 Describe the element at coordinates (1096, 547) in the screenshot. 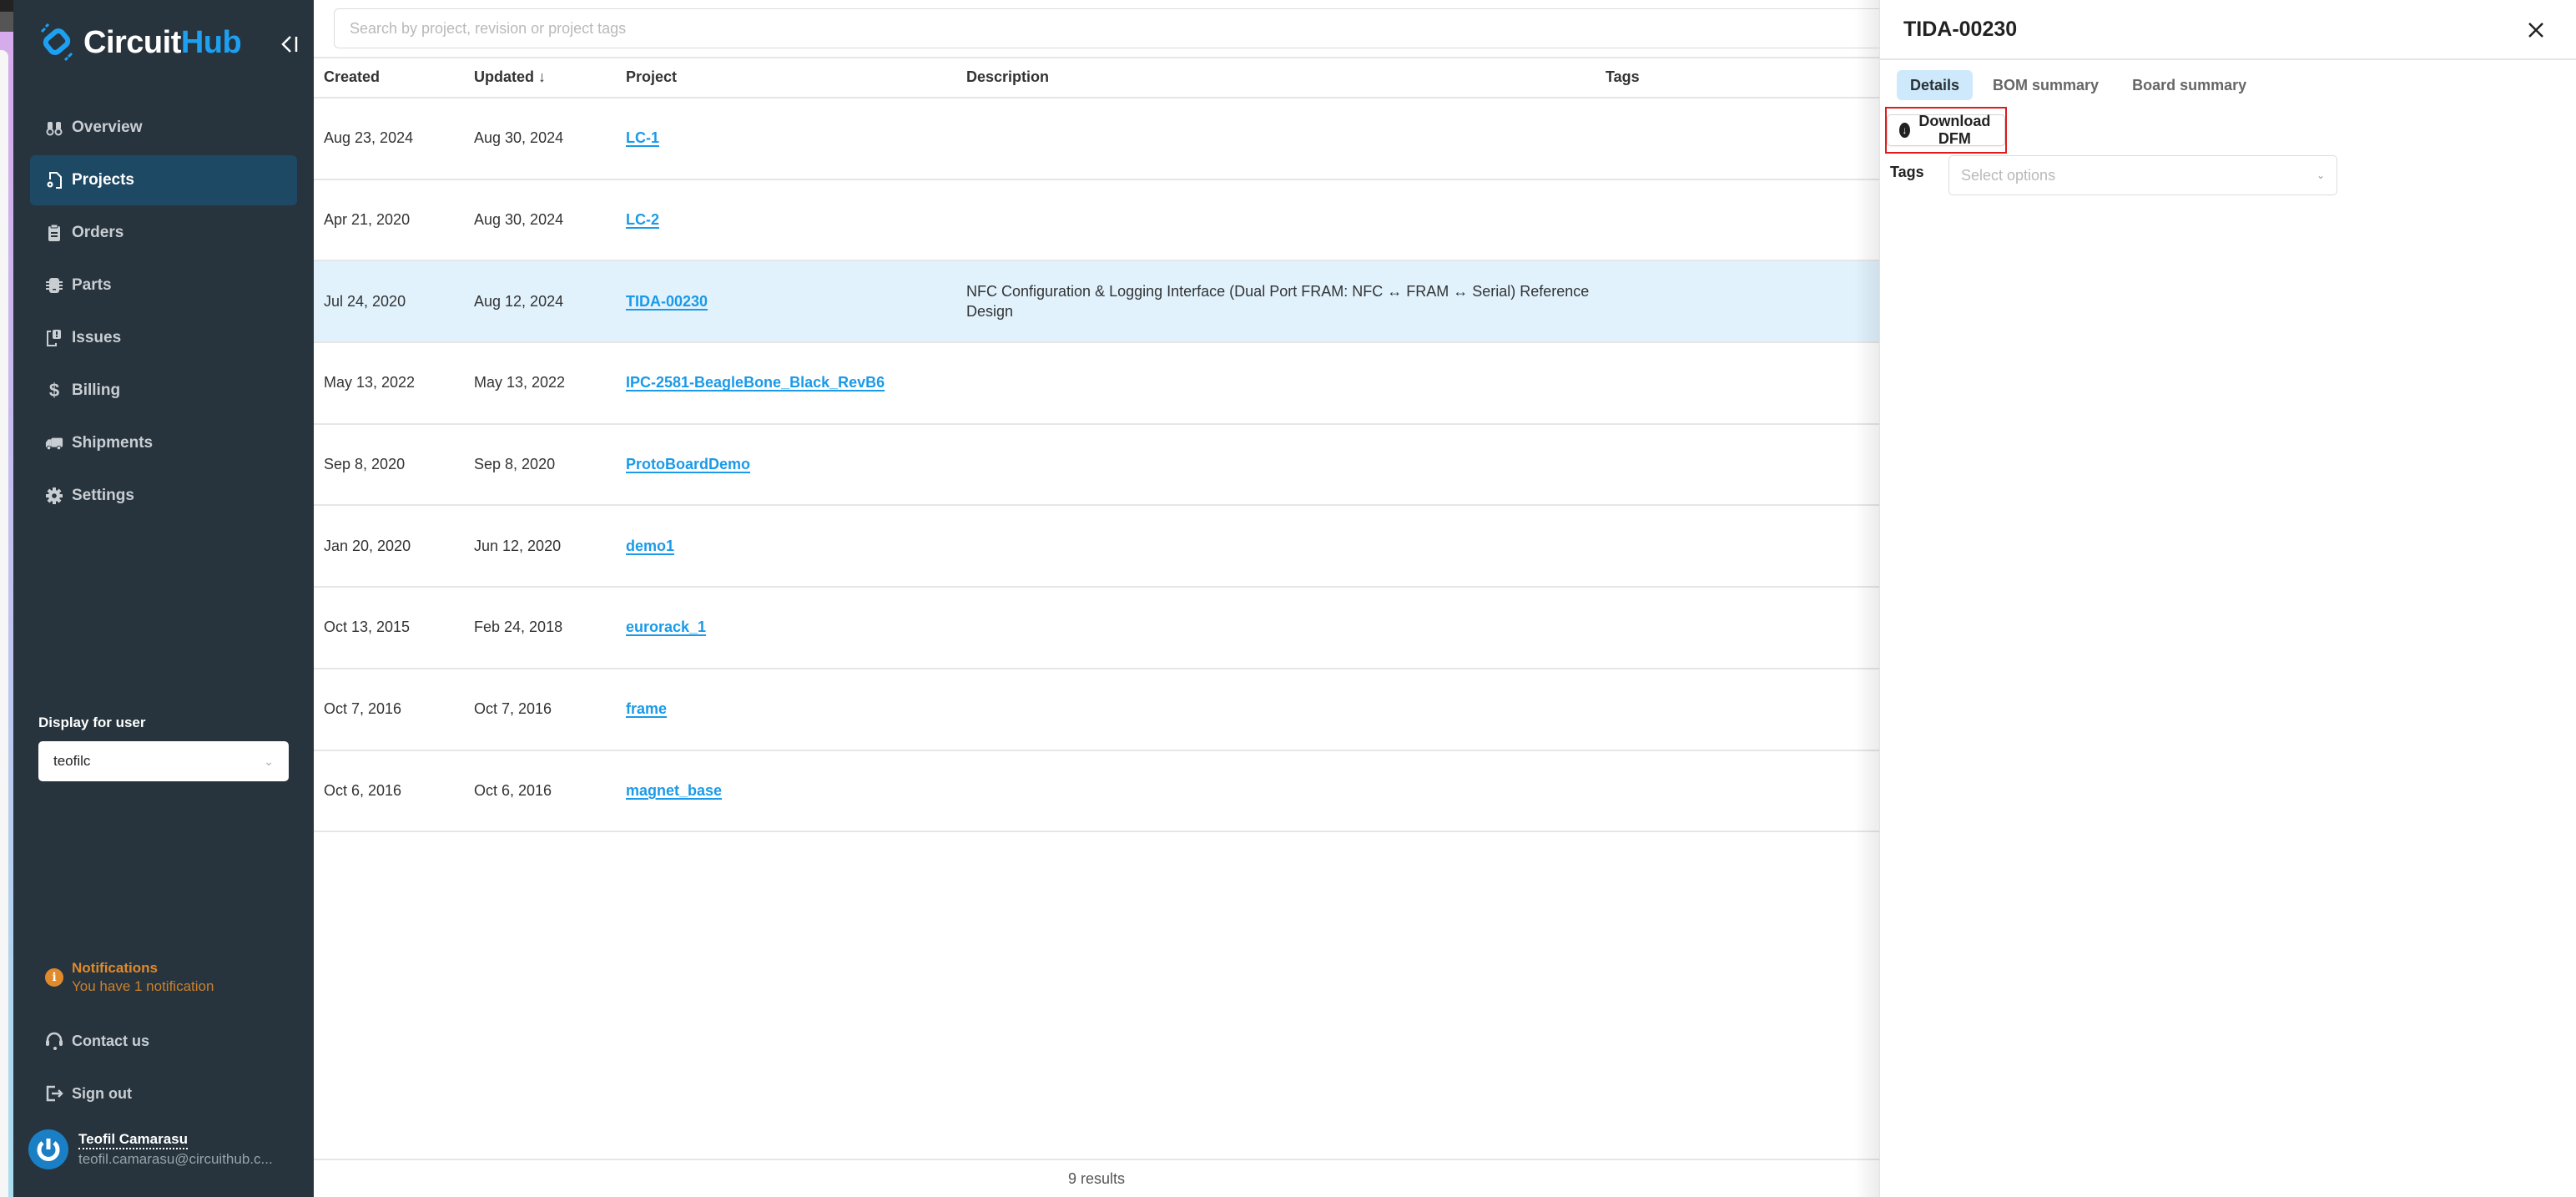

I see `table-row: Jan 20, 2020 Jun 12, 2020 demo1` at that location.